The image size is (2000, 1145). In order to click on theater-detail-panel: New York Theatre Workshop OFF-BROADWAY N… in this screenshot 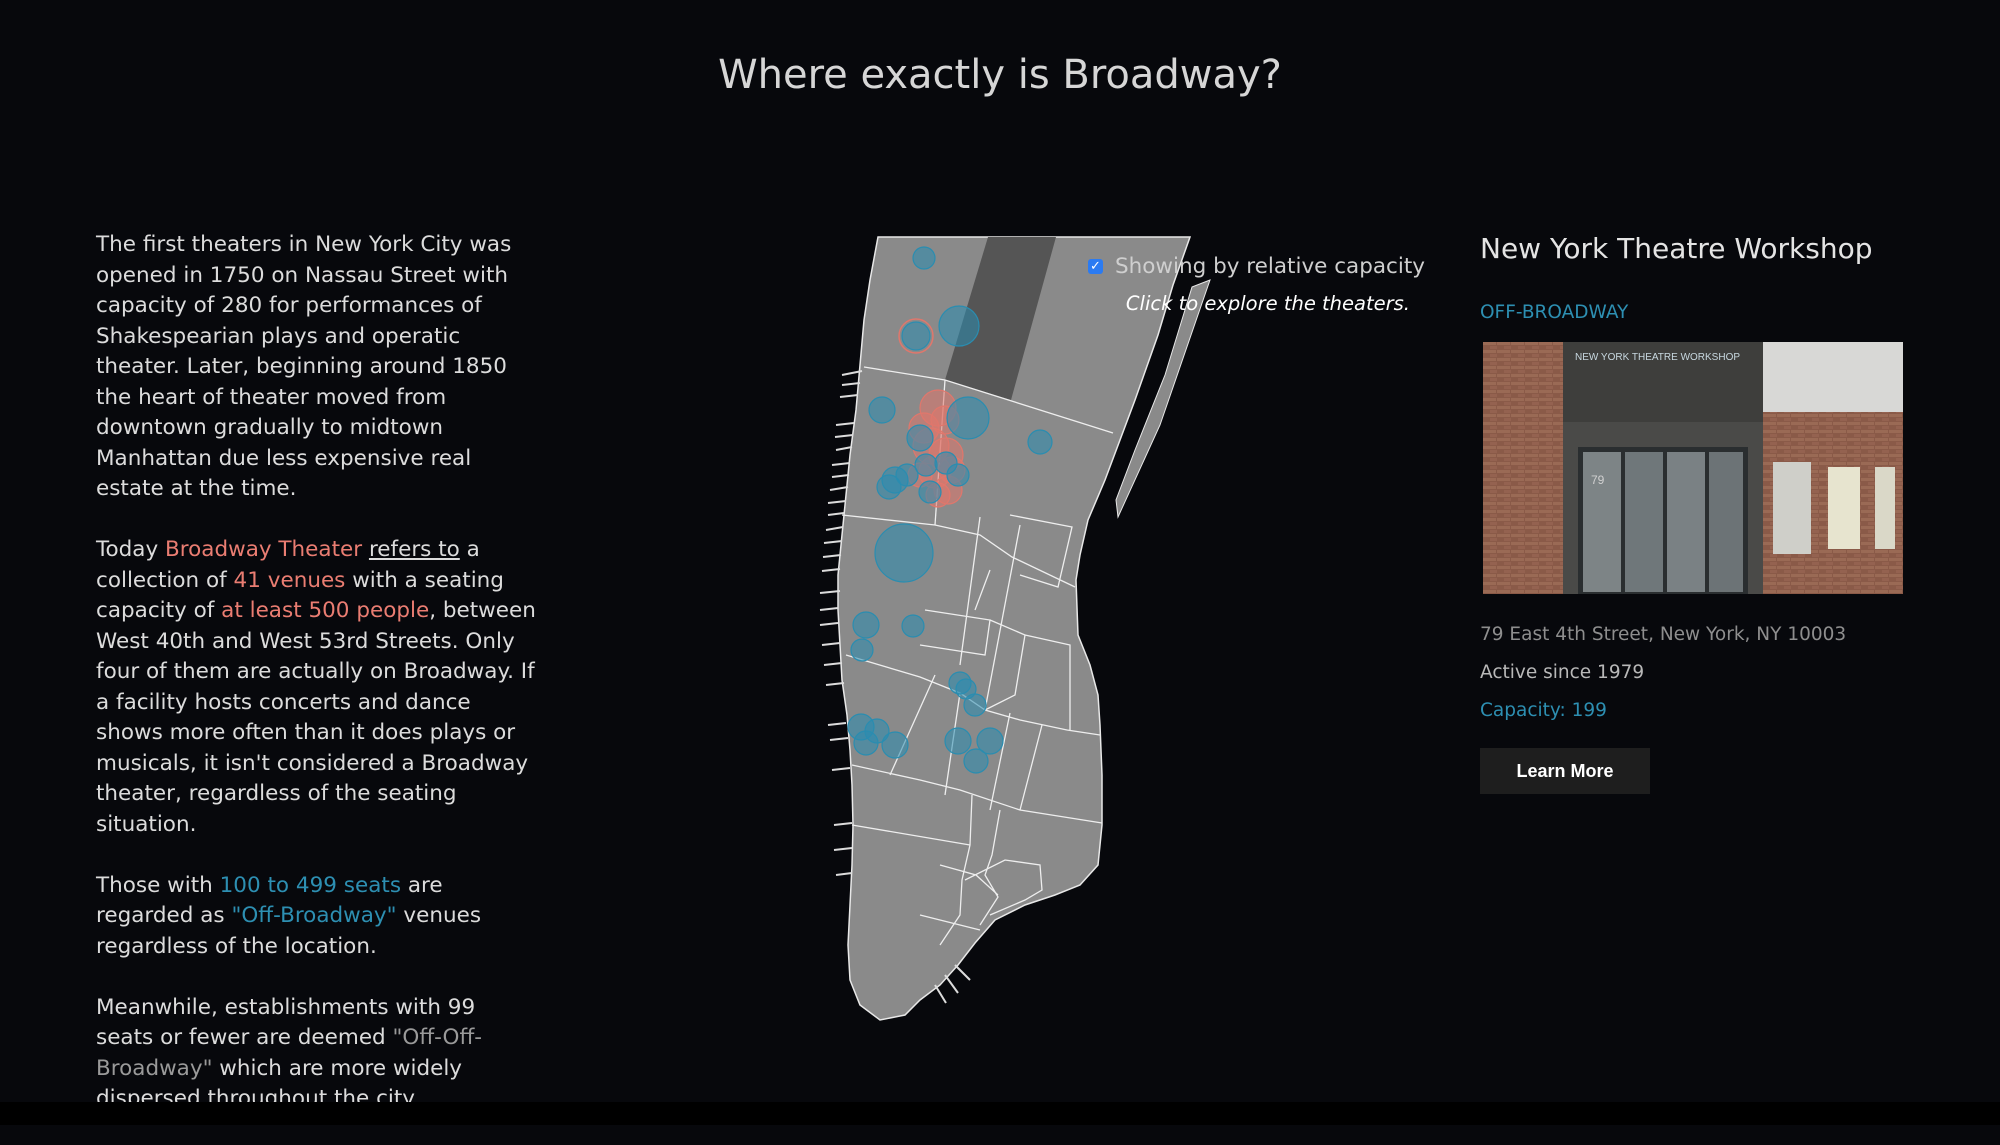, I will do `click(1710, 513)`.